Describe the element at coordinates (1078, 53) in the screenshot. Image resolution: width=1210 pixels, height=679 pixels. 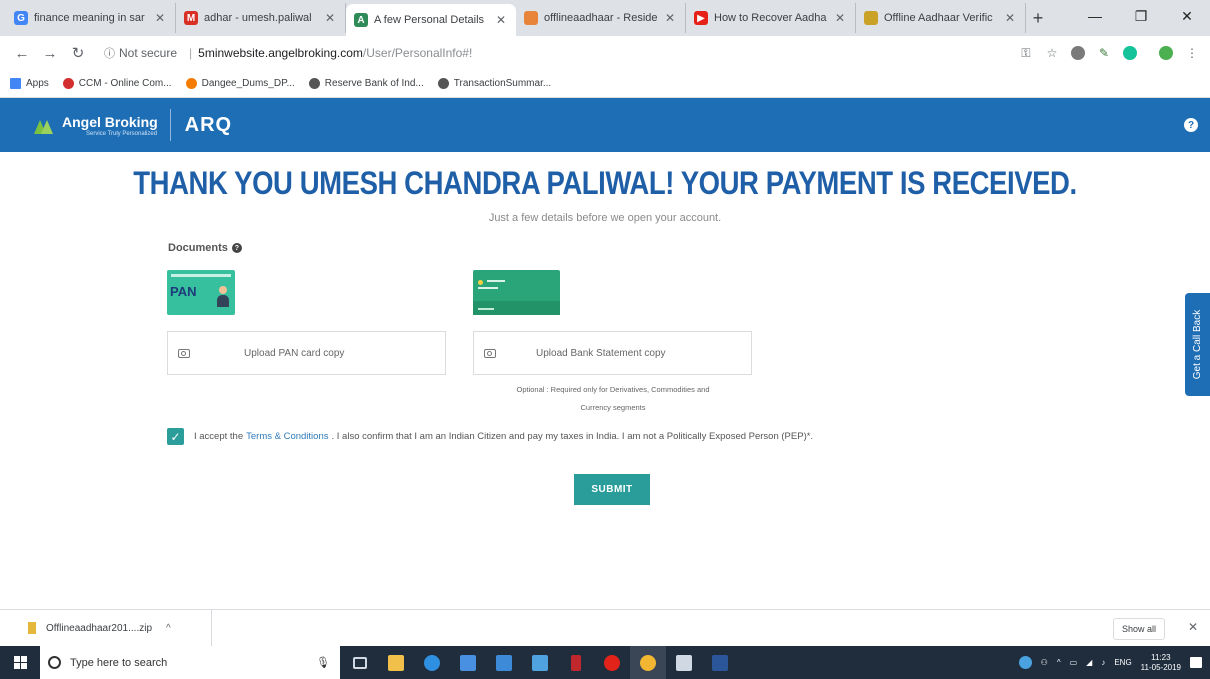
I see `extension-icon` at that location.